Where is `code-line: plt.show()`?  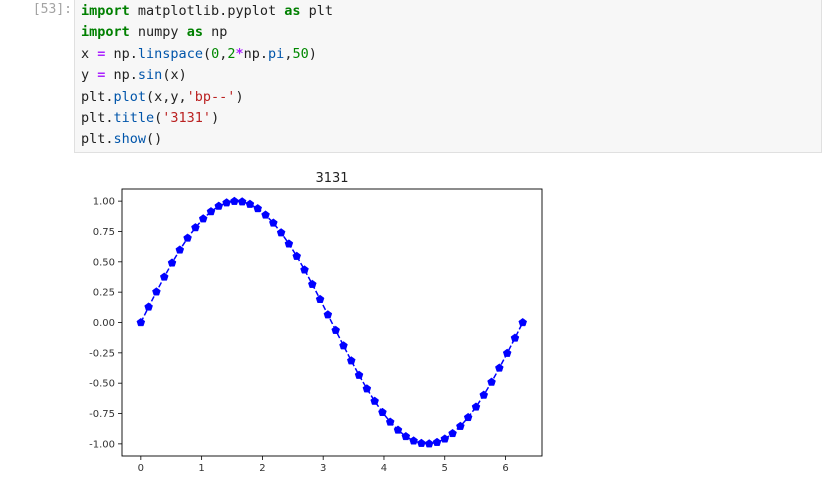 code-line: plt.show() is located at coordinates (451, 139).